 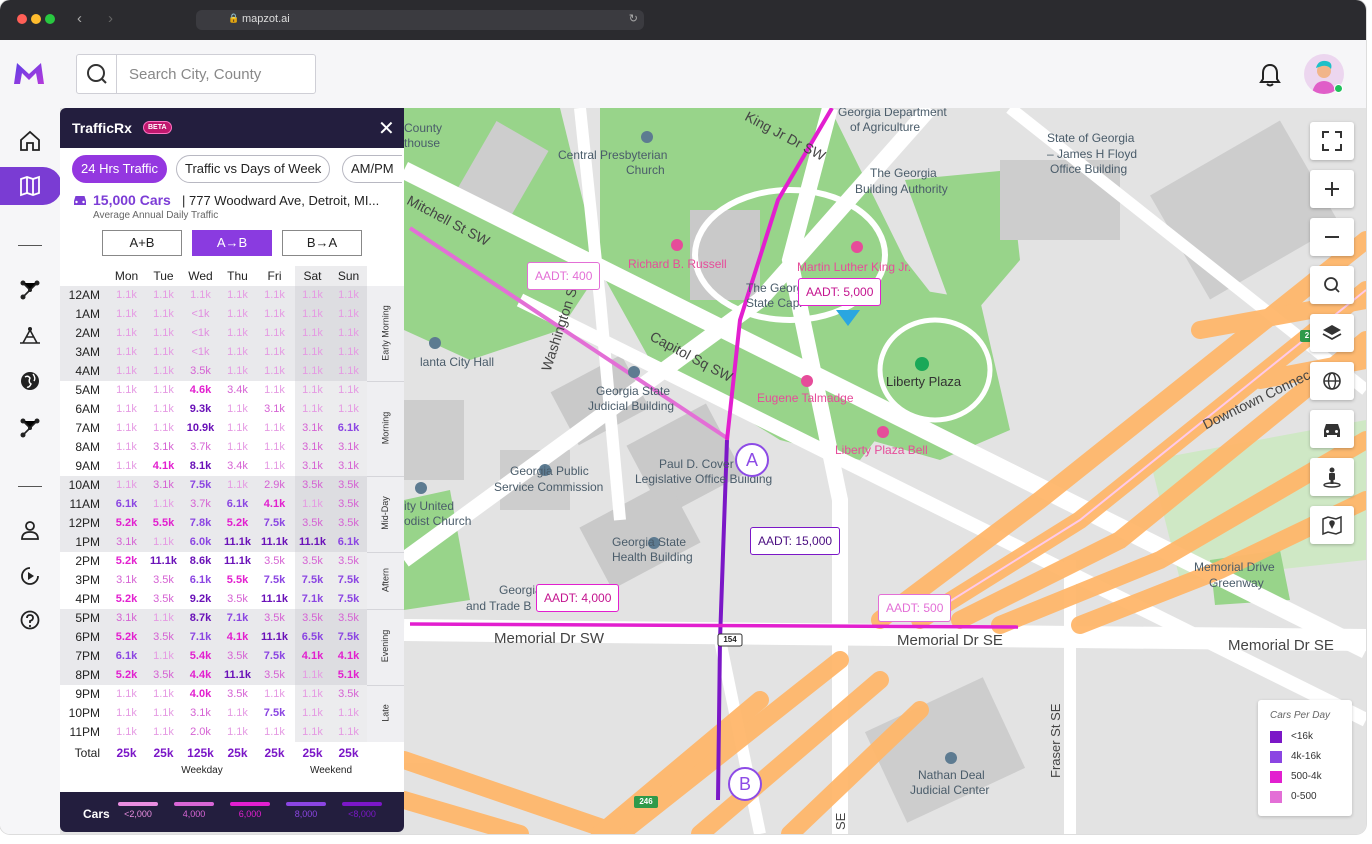 I want to click on back-arrow-icon: ‹, so click(x=79, y=18).